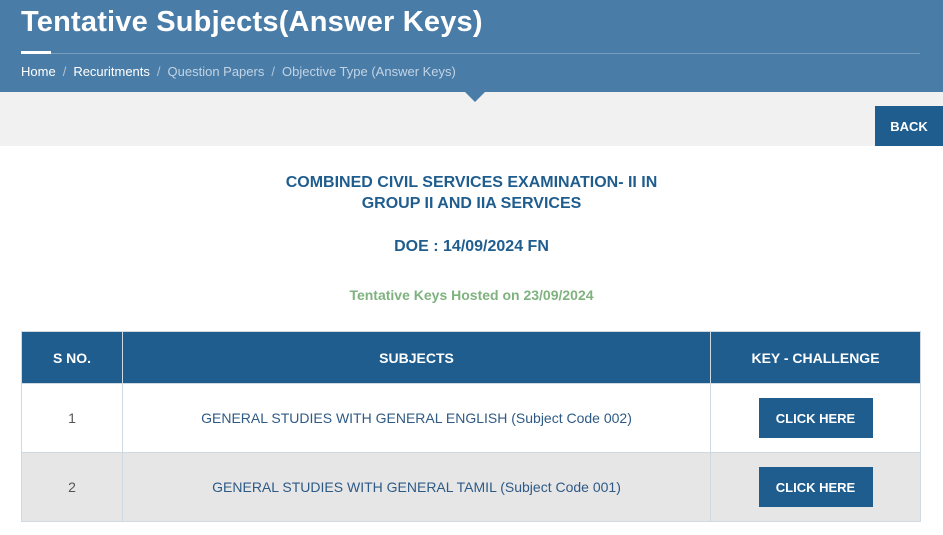  Describe the element at coordinates (416, 357) in the screenshot. I see `header-subjects: SUBJECTS` at that location.